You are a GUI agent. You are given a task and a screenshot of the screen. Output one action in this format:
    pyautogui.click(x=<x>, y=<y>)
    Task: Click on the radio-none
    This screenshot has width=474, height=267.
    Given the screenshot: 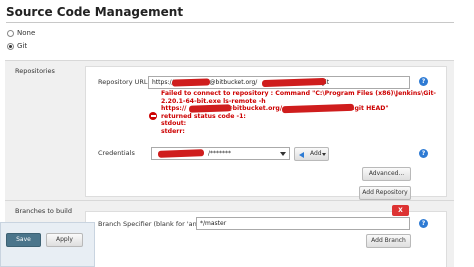 What is the action you would take?
    pyautogui.click(x=10, y=33)
    